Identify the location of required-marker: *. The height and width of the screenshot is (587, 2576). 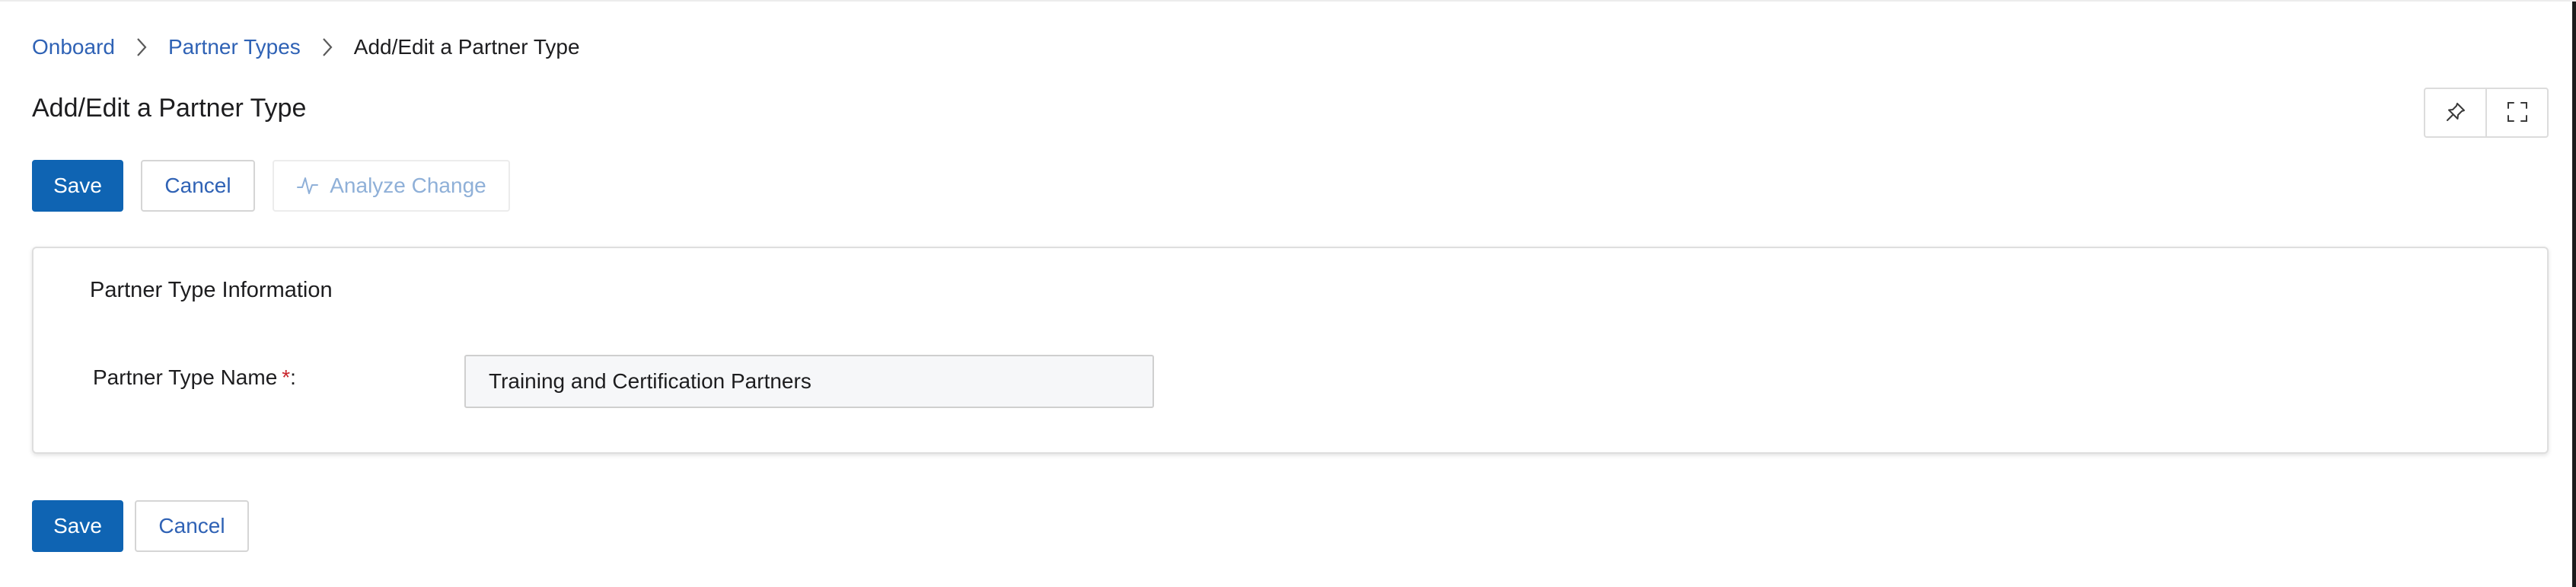
(286, 377).